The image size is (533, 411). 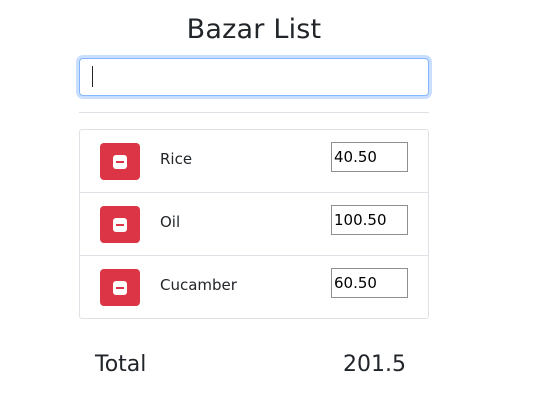 What do you see at coordinates (254, 112) in the screenshot?
I see `divider` at bounding box center [254, 112].